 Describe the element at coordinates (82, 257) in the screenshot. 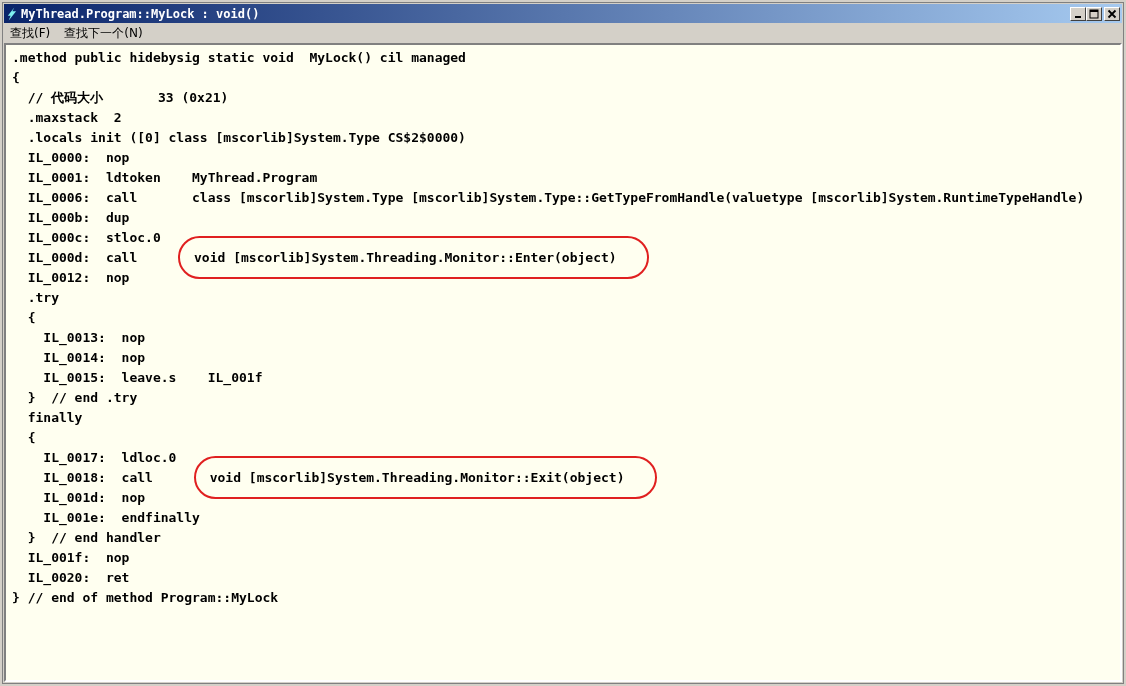

I see `code-line: IL_000d: call` at that location.